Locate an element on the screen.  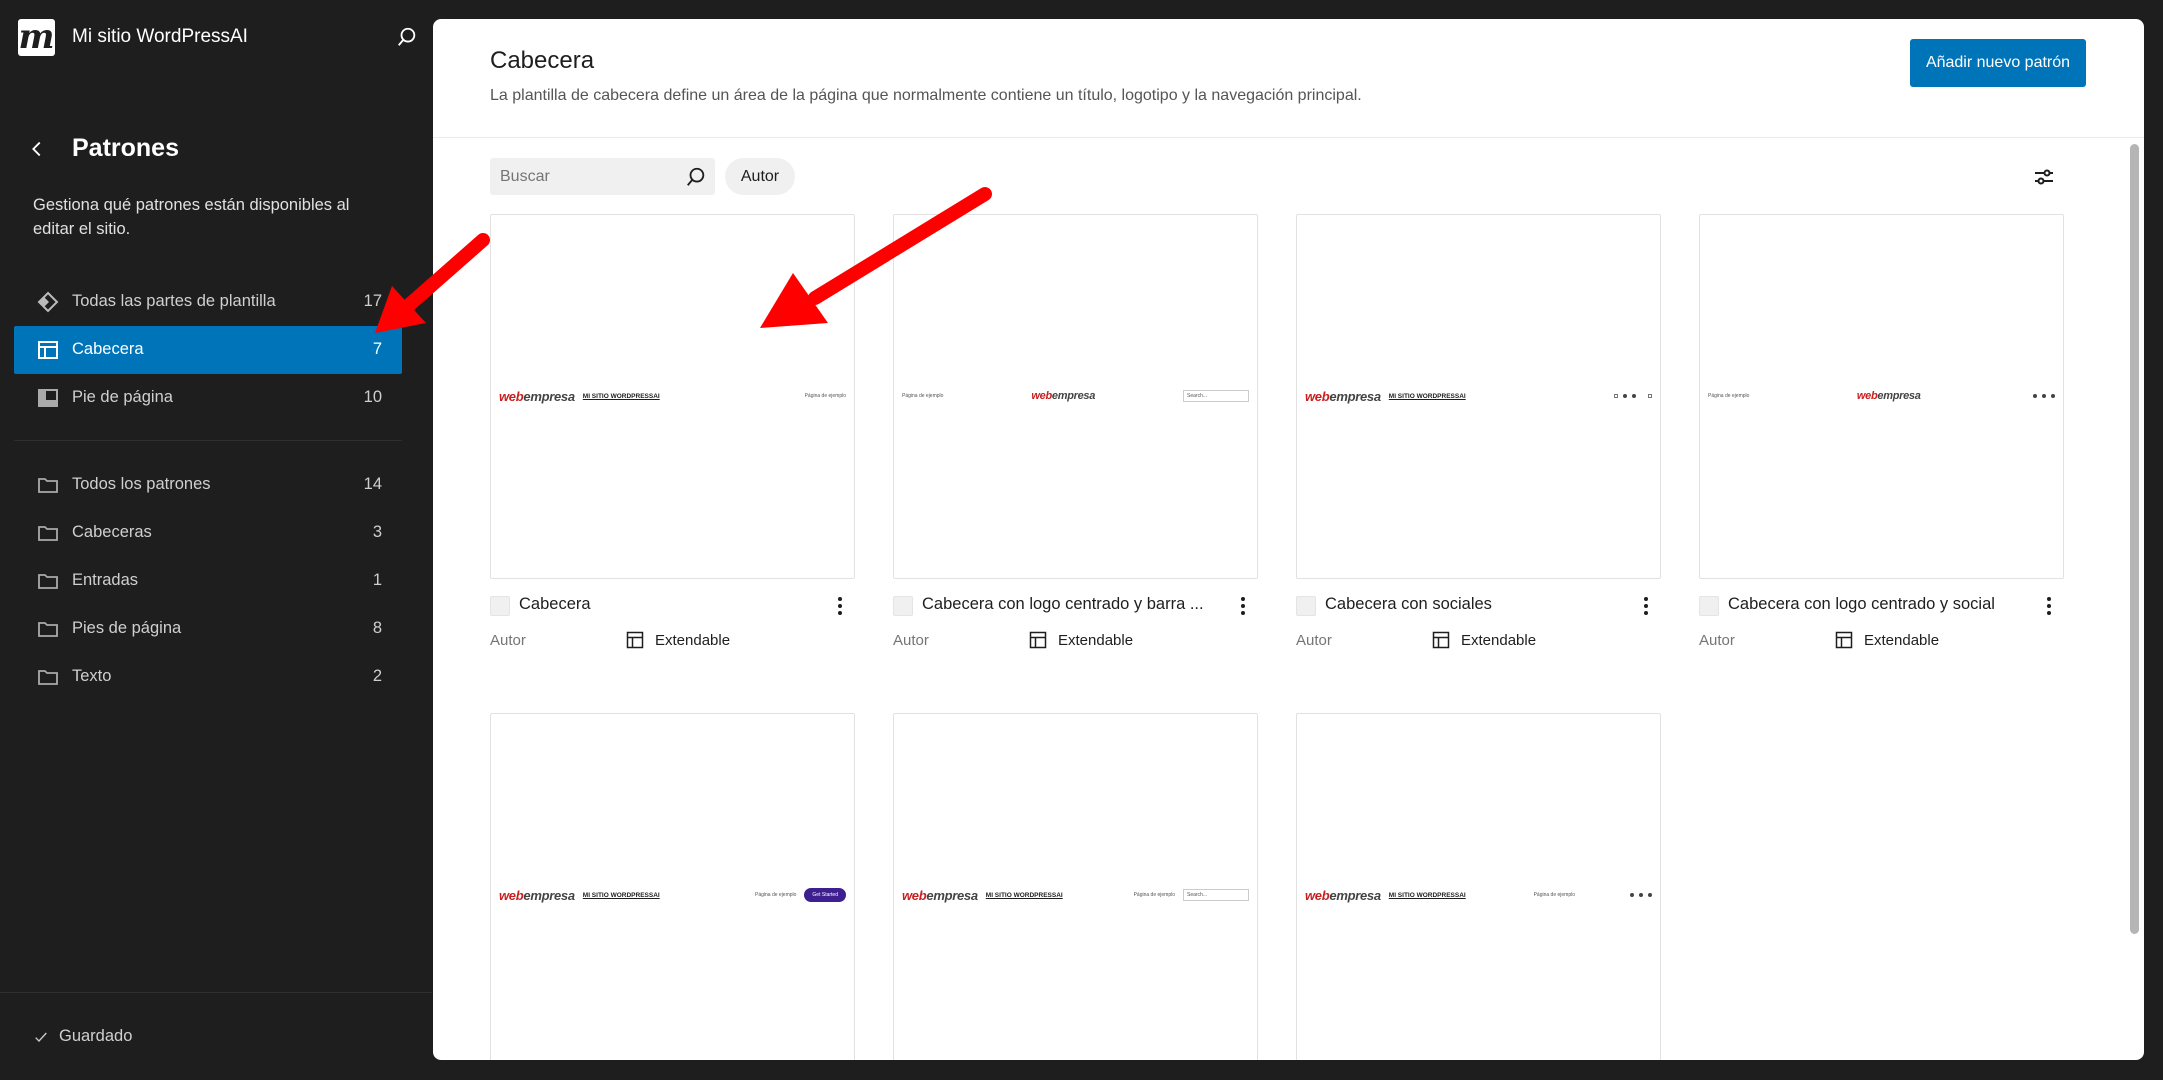
search-icon is located at coordinates (407, 37).